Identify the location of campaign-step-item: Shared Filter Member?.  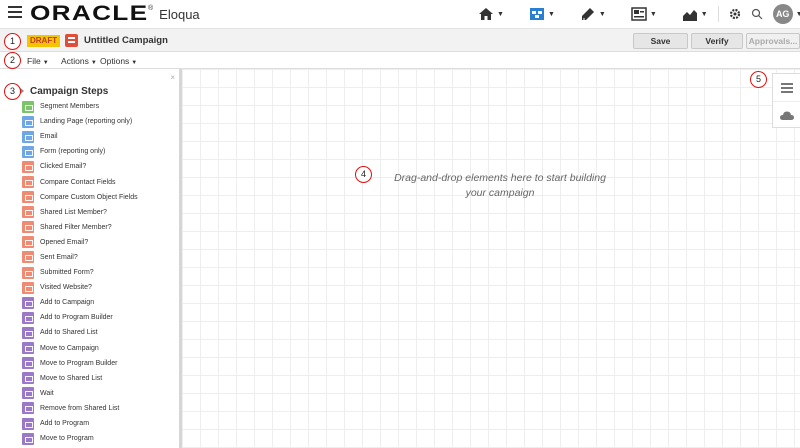
(99, 227).